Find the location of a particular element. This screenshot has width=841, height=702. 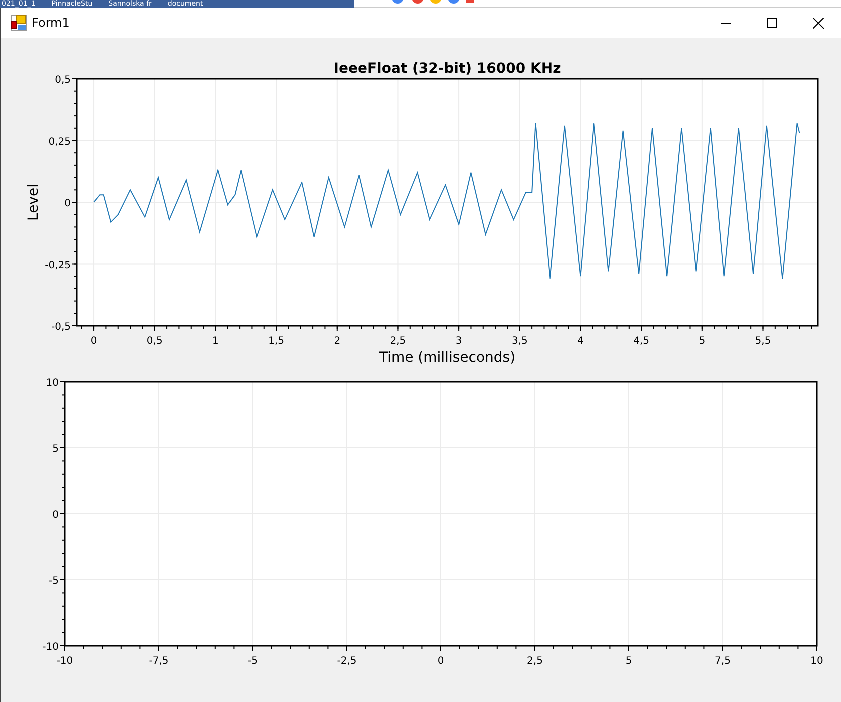

minimize-icon is located at coordinates (726, 23).